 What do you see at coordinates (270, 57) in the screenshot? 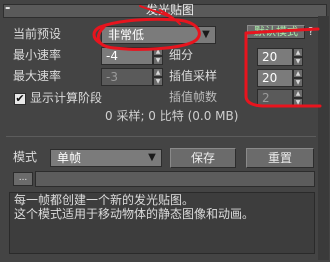
I see `subdivs-value: 20` at bounding box center [270, 57].